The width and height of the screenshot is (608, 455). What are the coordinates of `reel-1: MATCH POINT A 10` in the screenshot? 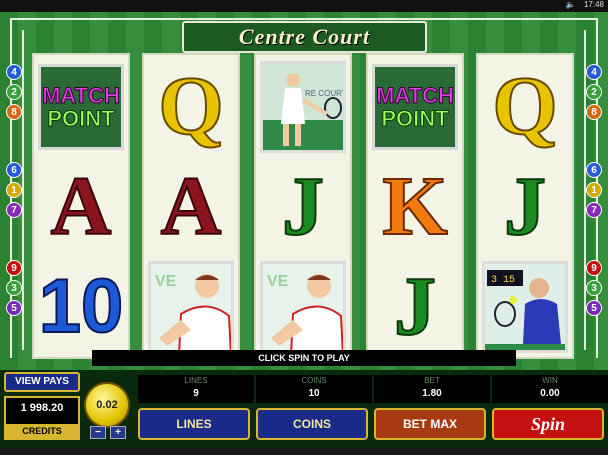 It's located at (81, 206).